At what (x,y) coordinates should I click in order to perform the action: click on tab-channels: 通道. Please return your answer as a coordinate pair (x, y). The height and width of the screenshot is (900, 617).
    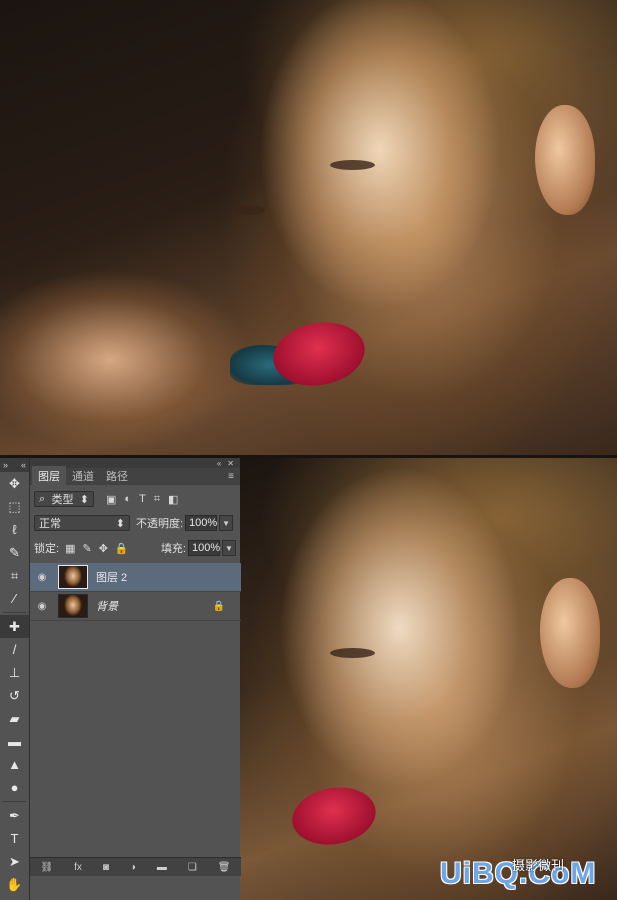
    Looking at the image, I should click on (83, 475).